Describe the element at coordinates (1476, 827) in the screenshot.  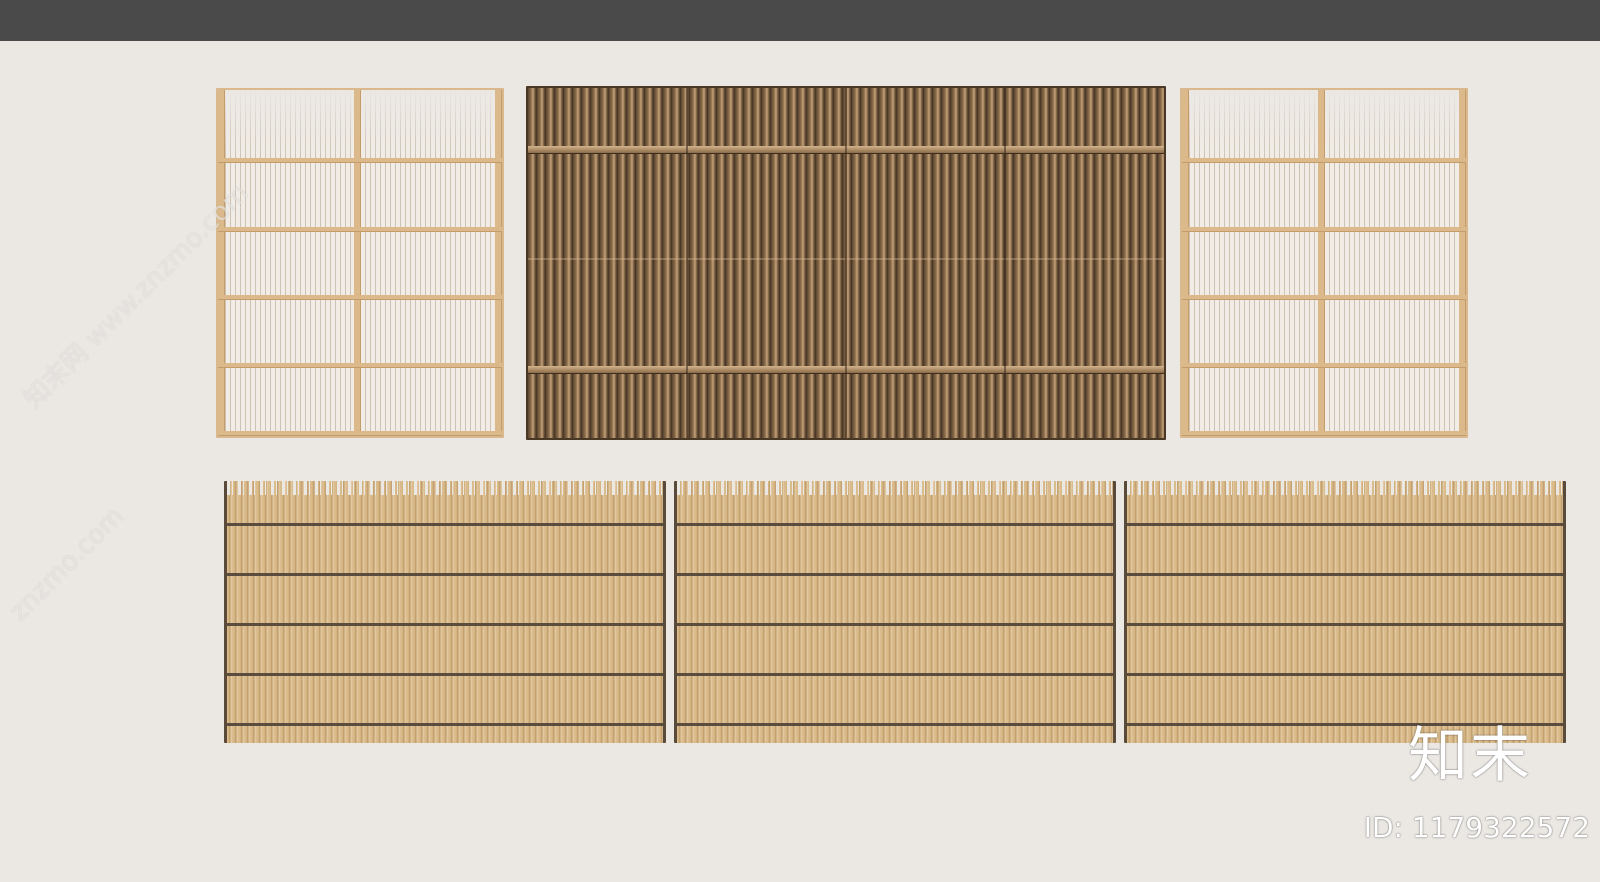
I see `watermark-id: ID: 1179322572` at that location.